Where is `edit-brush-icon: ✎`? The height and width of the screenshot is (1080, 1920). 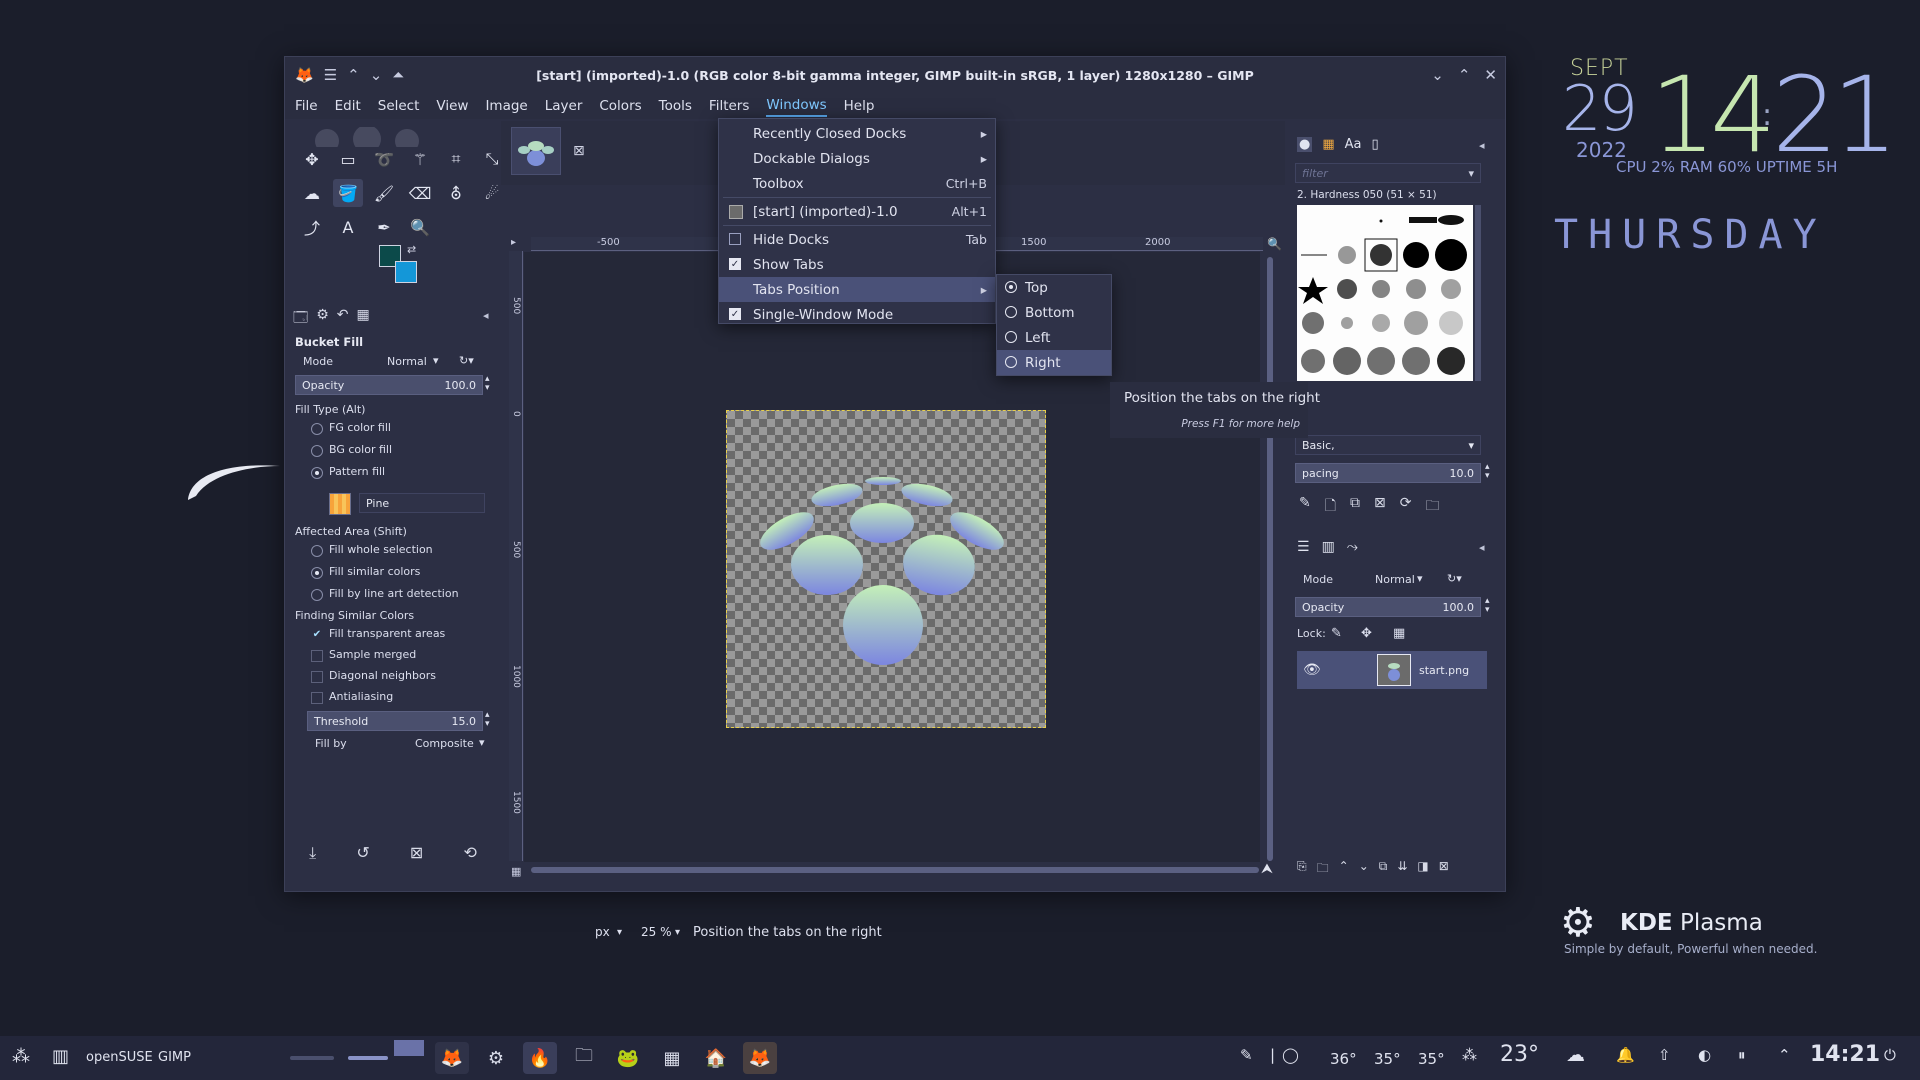
edit-brush-icon: ✎ is located at coordinates (1305, 507).